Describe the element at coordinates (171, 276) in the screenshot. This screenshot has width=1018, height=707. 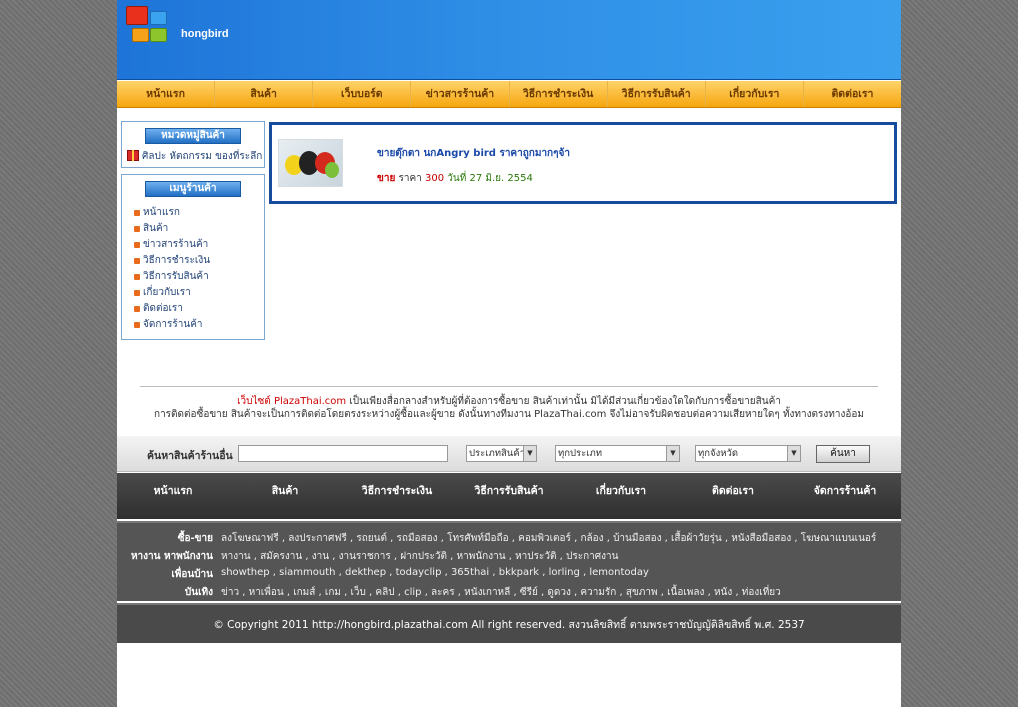
I see `shop-menu-item-label: วิธีการรับสินค้า` at that location.